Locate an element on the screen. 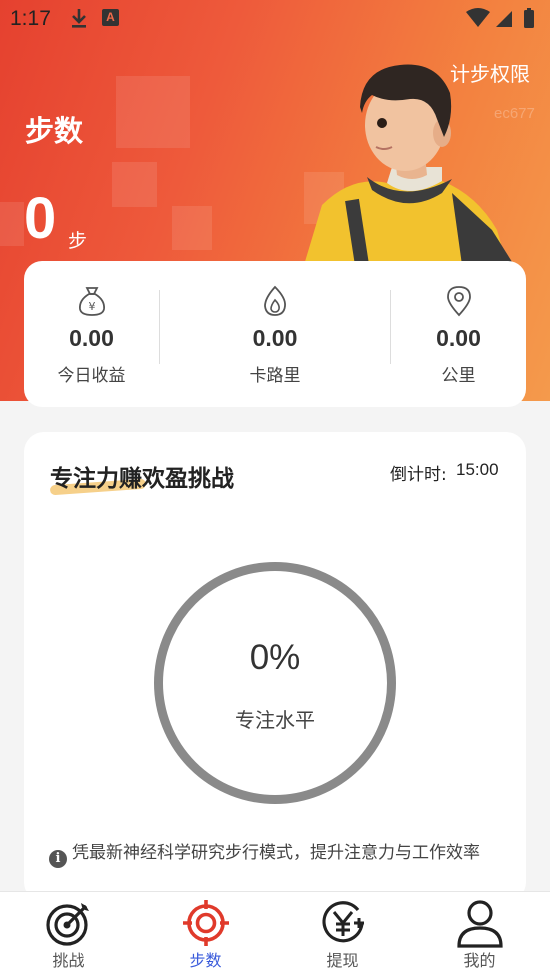 This screenshot has height=979, width=550. download-icon is located at coordinates (79, 18).